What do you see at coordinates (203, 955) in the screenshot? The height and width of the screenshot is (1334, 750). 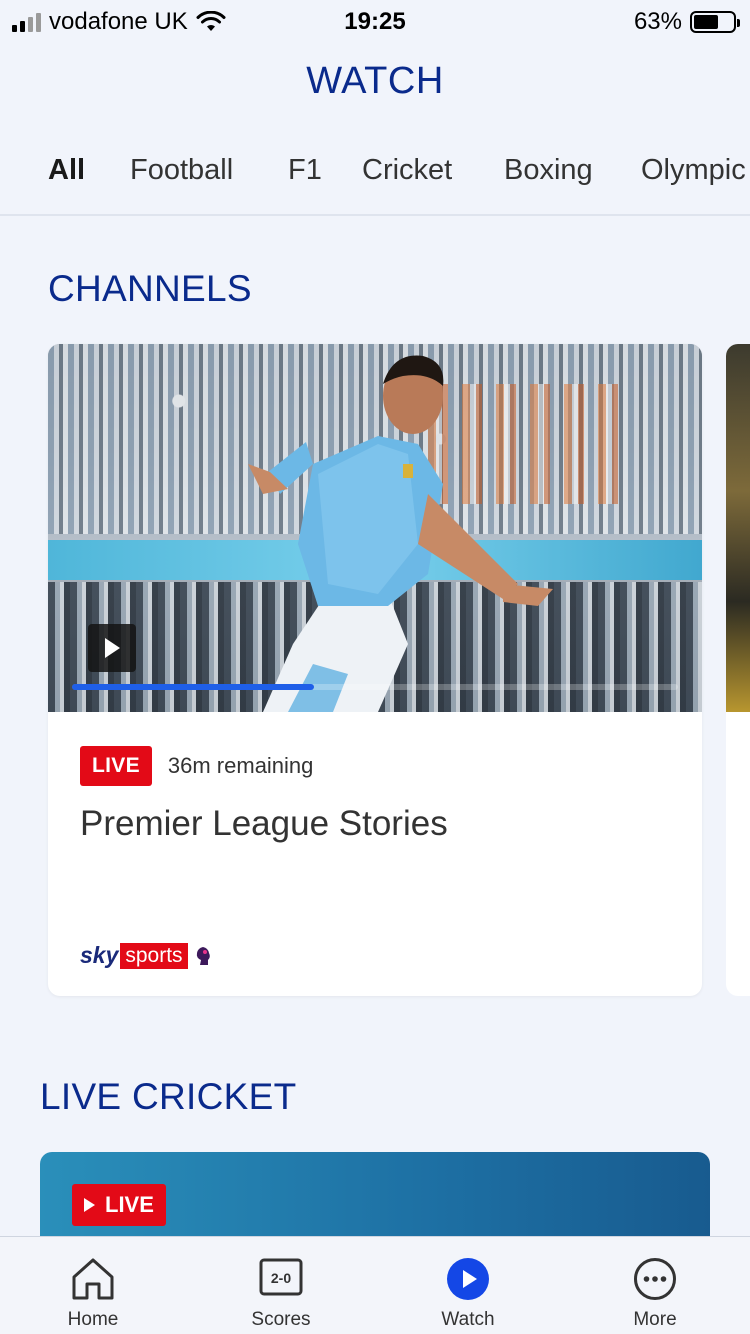 I see `premier-league-icon` at bounding box center [203, 955].